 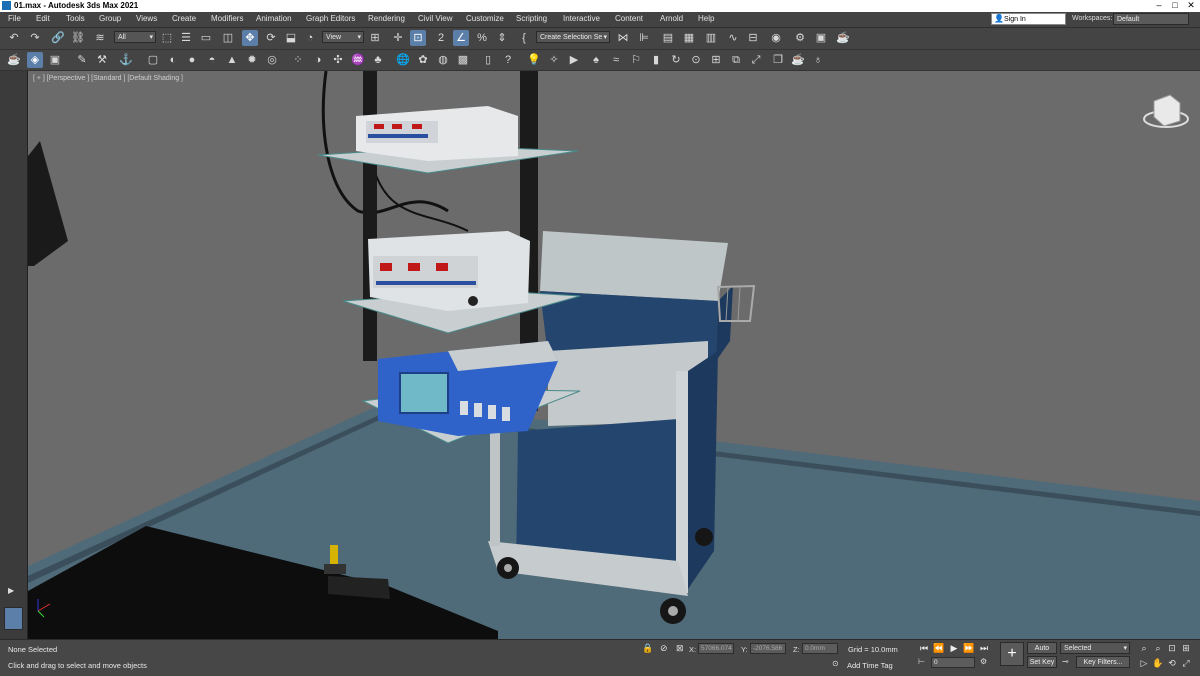 What do you see at coordinates (924, 648) in the screenshot?
I see `go-to-start-icon: ⏮` at bounding box center [924, 648].